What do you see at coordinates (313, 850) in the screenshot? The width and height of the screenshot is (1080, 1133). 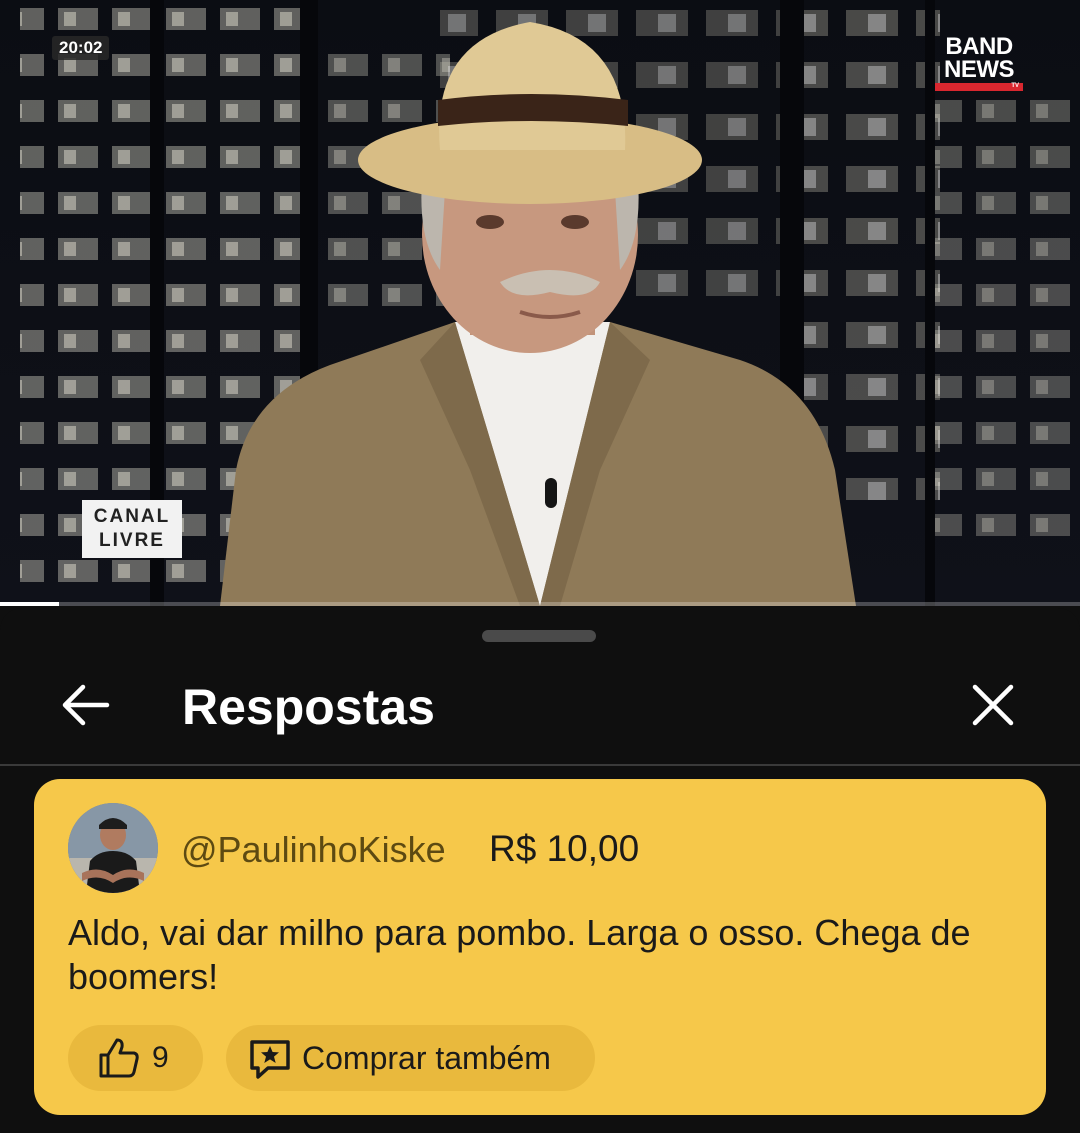 I see `comment-author: @PaulinhoKiske` at bounding box center [313, 850].